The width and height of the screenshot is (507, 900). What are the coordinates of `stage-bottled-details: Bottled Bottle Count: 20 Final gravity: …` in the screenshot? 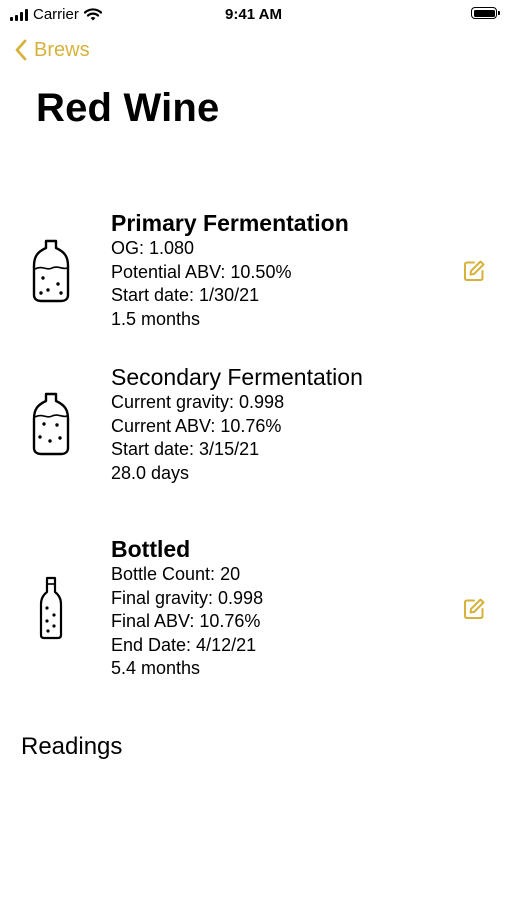 It's located at (187, 608).